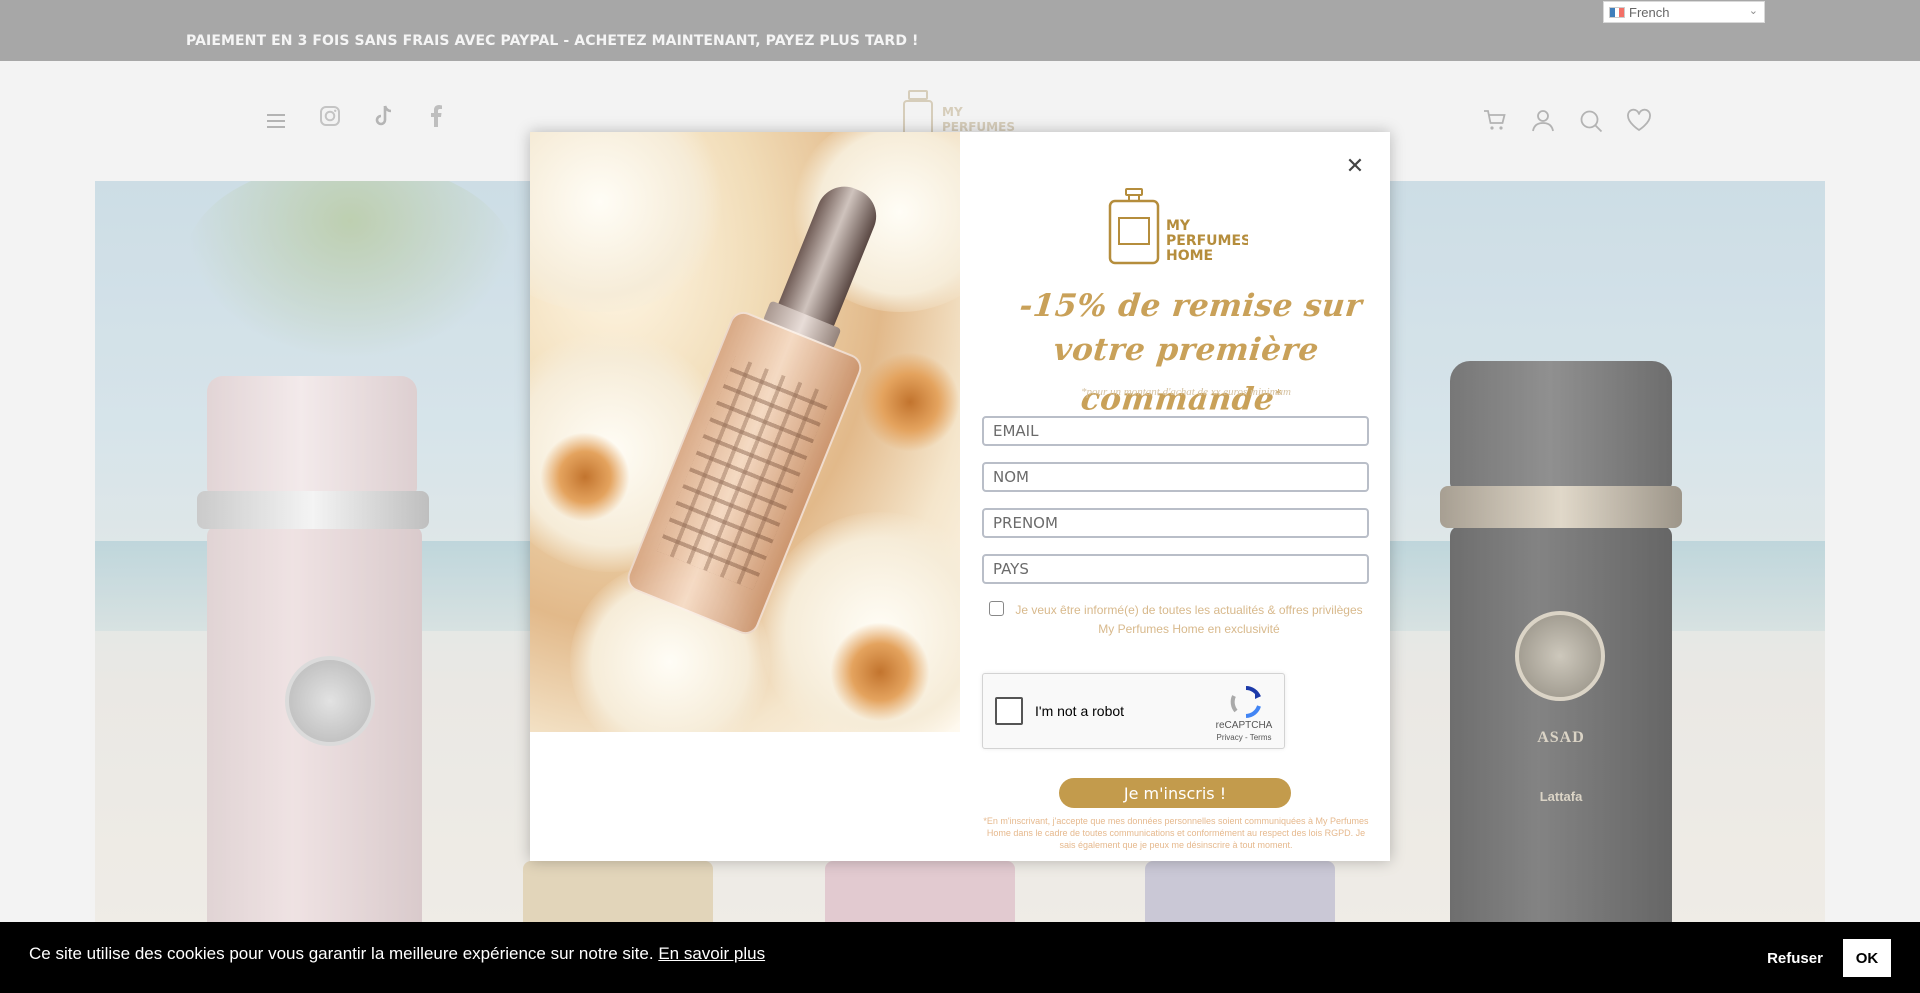 The height and width of the screenshot is (993, 1920). I want to click on accept-cookies-button: OK, so click(1867, 958).